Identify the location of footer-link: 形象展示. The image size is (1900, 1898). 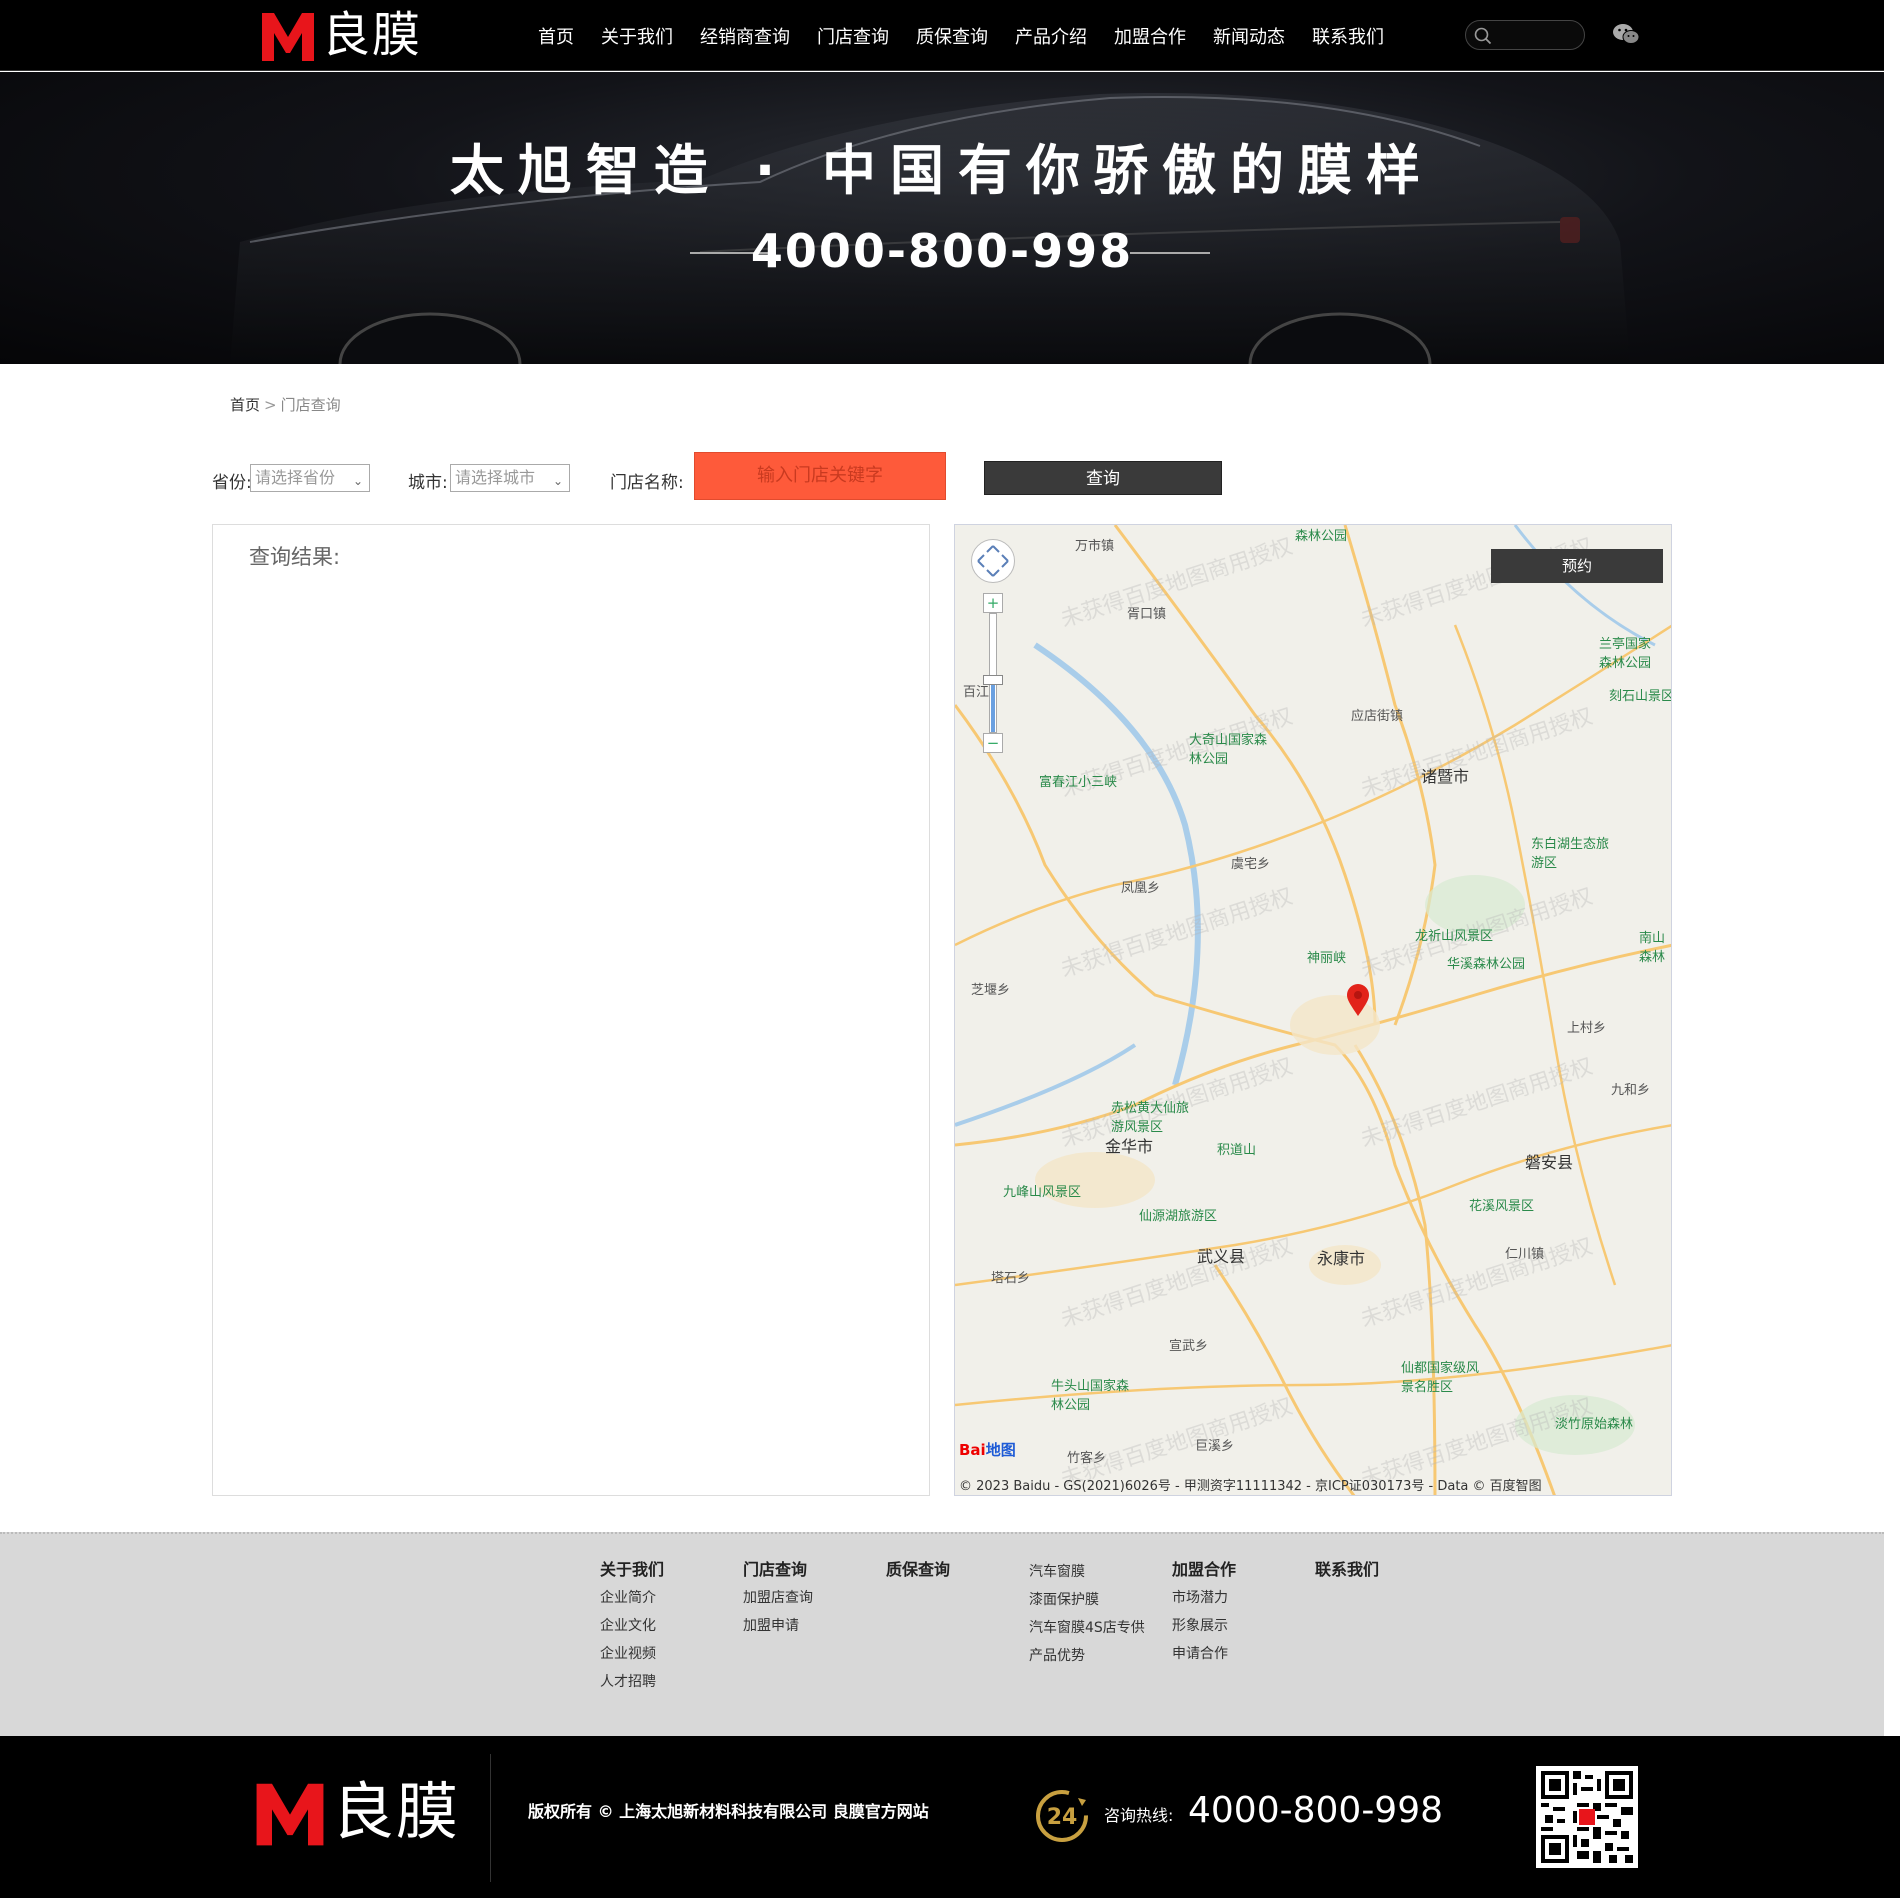
(1237, 1626).